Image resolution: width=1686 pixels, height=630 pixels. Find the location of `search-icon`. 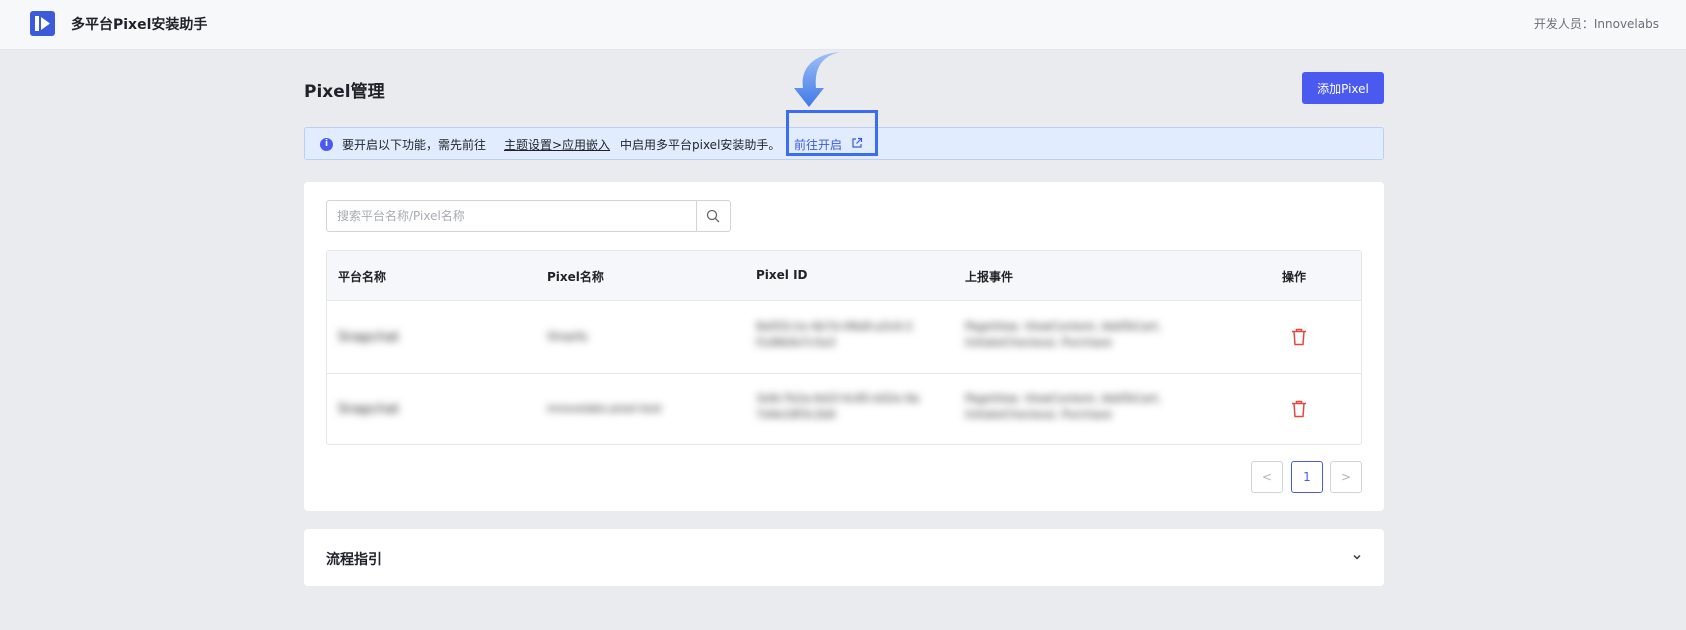

search-icon is located at coordinates (713, 216).